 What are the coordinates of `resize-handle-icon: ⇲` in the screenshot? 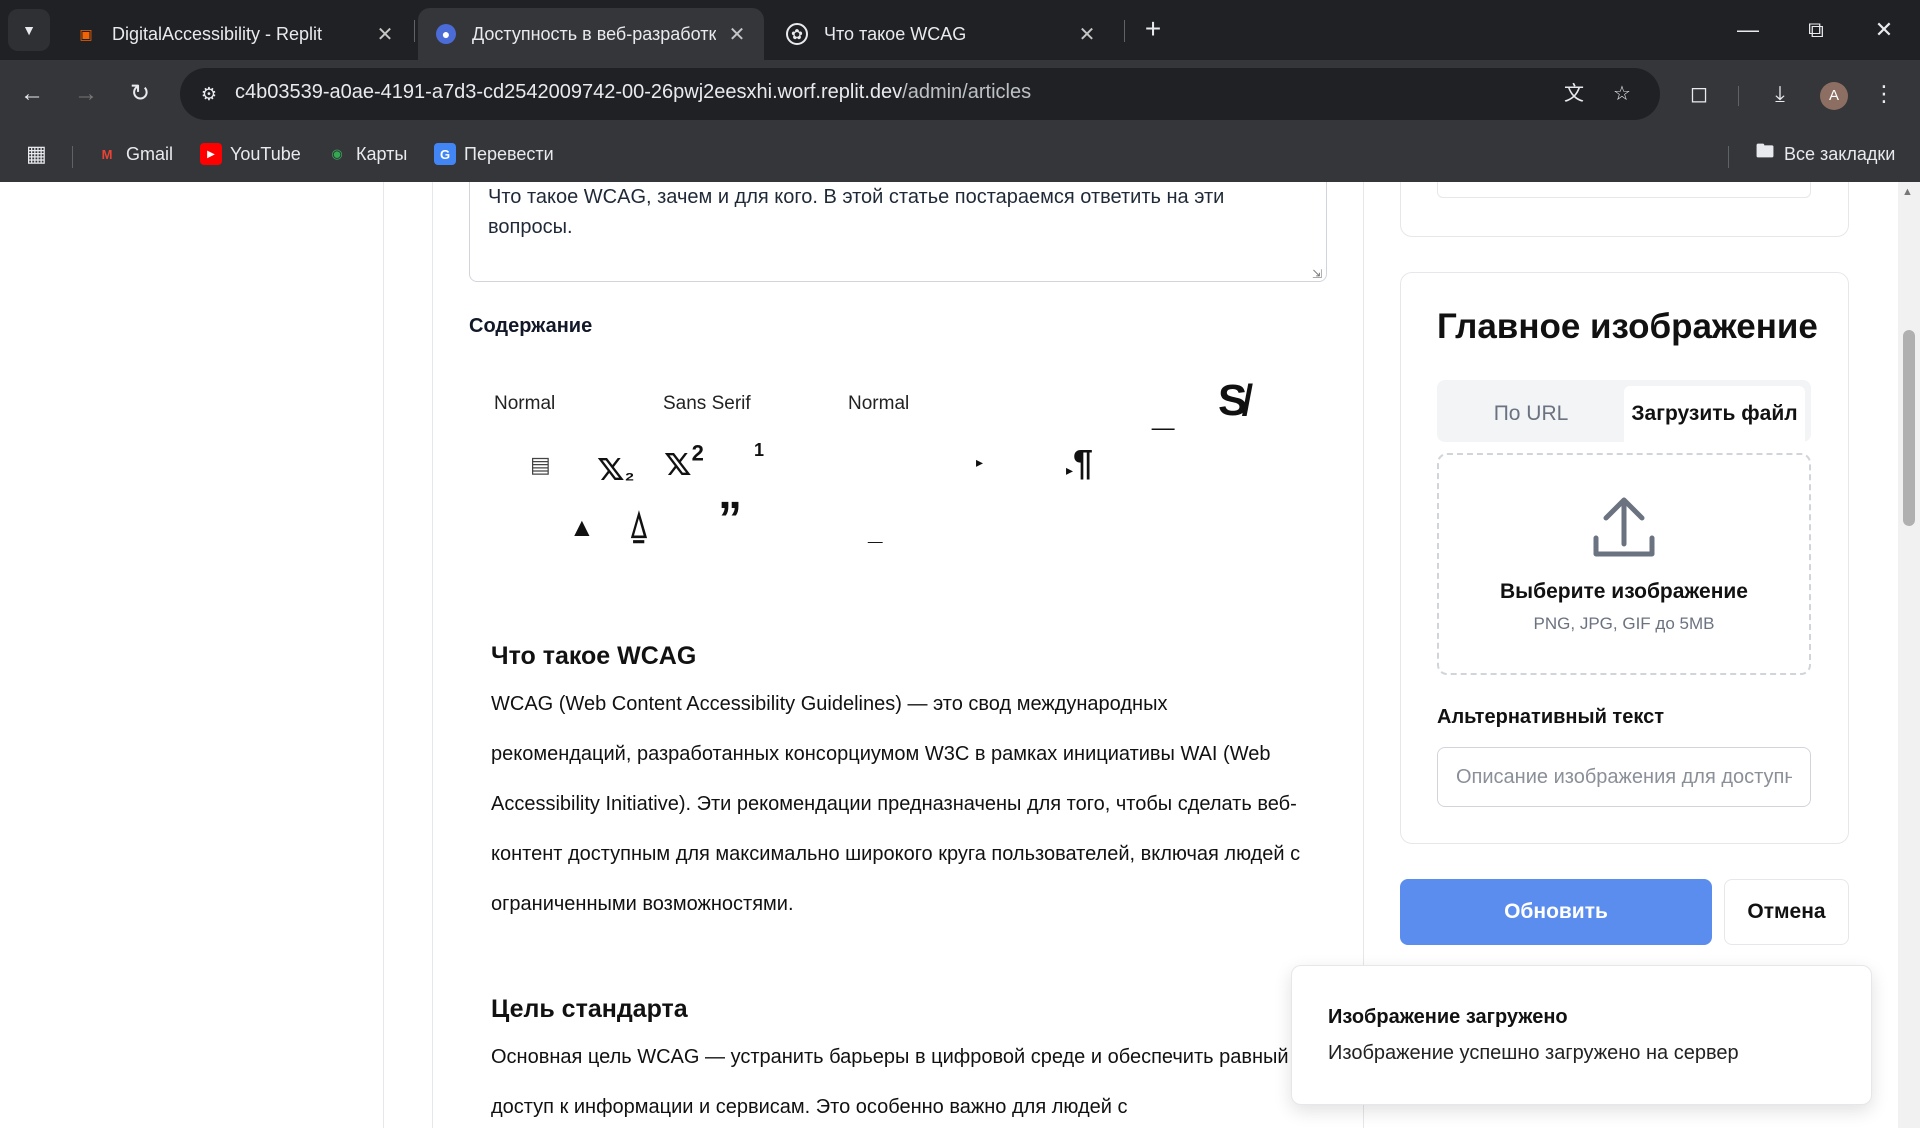 It's located at (1318, 274).